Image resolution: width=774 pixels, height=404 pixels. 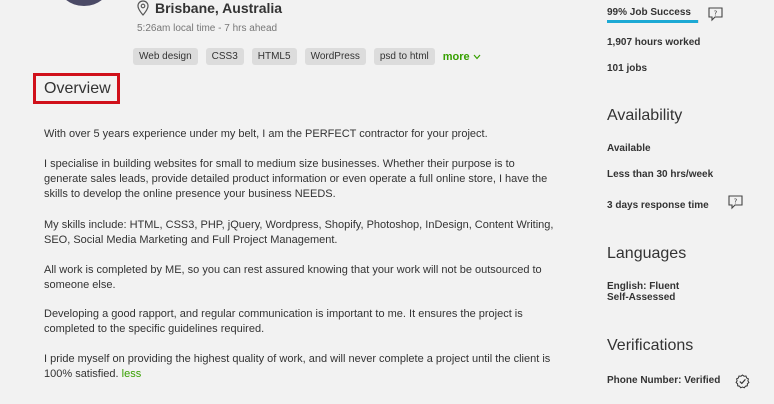 I want to click on more-skills-link: more, so click(x=462, y=57).